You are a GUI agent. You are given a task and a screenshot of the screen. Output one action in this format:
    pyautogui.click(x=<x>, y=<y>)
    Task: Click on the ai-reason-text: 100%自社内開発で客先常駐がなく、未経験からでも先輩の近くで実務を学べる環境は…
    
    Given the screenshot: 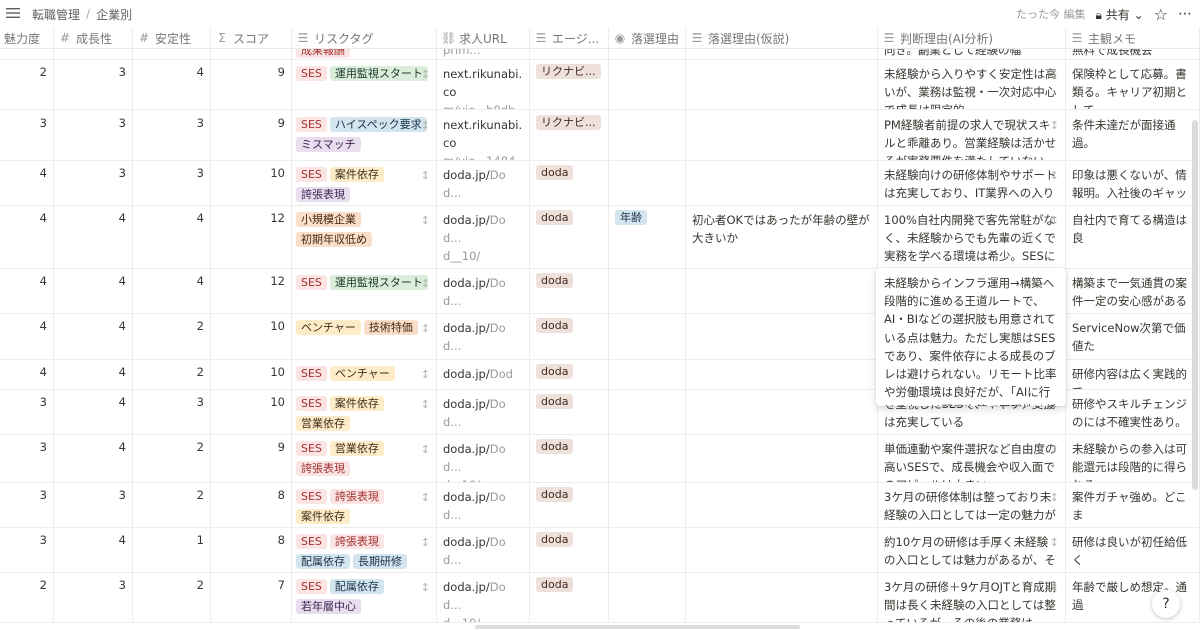 What is the action you would take?
    pyautogui.click(x=970, y=240)
    